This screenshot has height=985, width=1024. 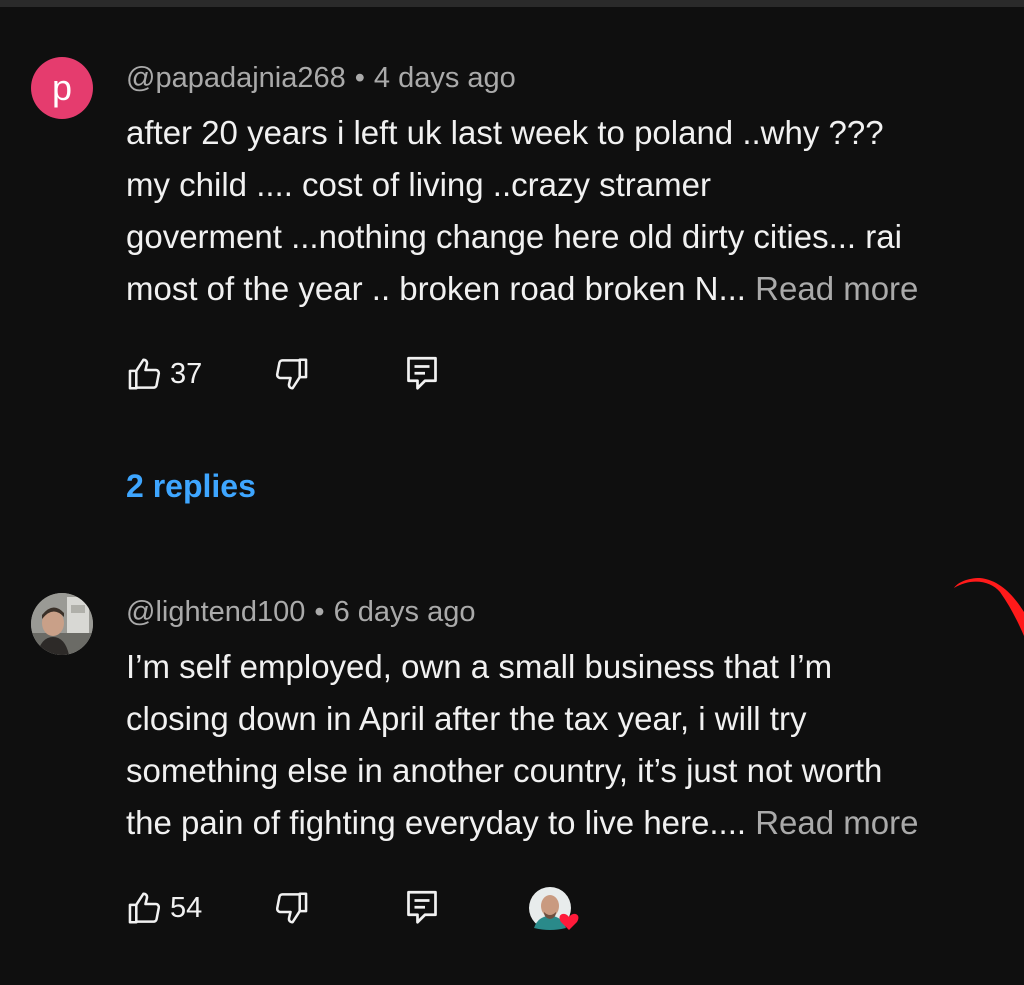 What do you see at coordinates (191, 486) in the screenshot?
I see `view-replies-button: 2 replies` at bounding box center [191, 486].